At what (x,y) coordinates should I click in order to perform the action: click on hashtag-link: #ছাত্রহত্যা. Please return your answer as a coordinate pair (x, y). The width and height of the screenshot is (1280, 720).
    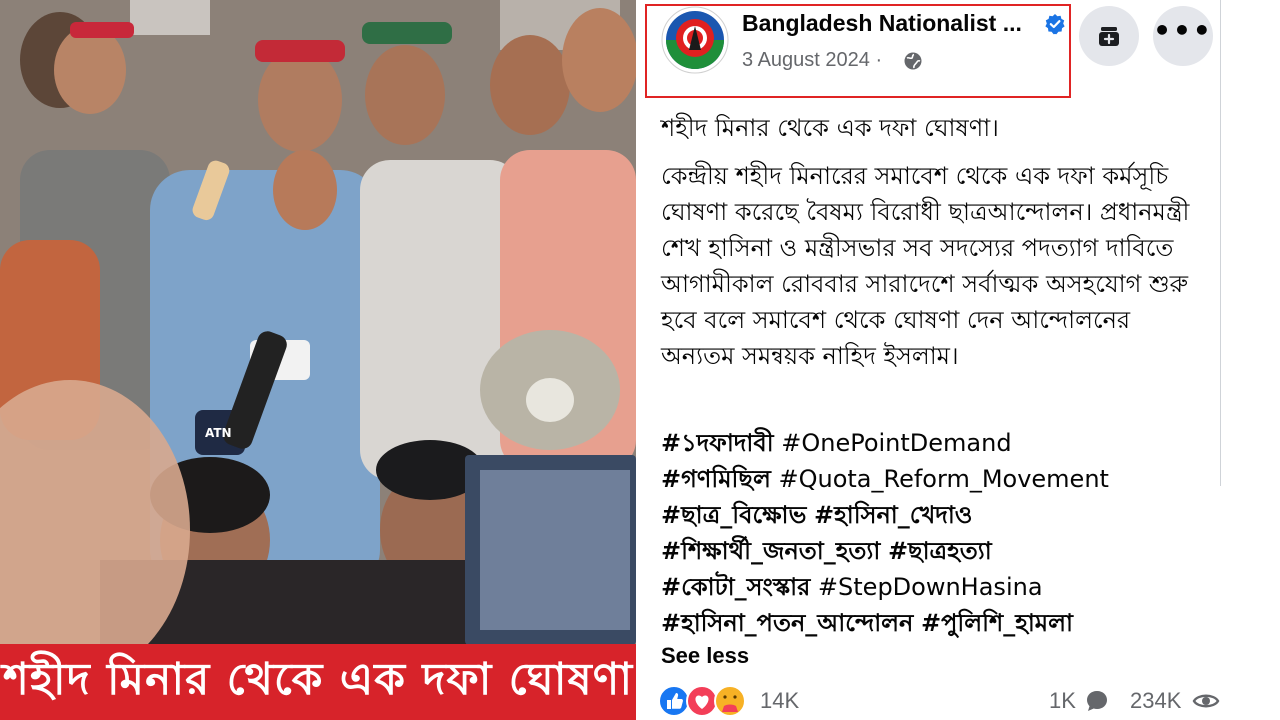
    Looking at the image, I should click on (940, 551).